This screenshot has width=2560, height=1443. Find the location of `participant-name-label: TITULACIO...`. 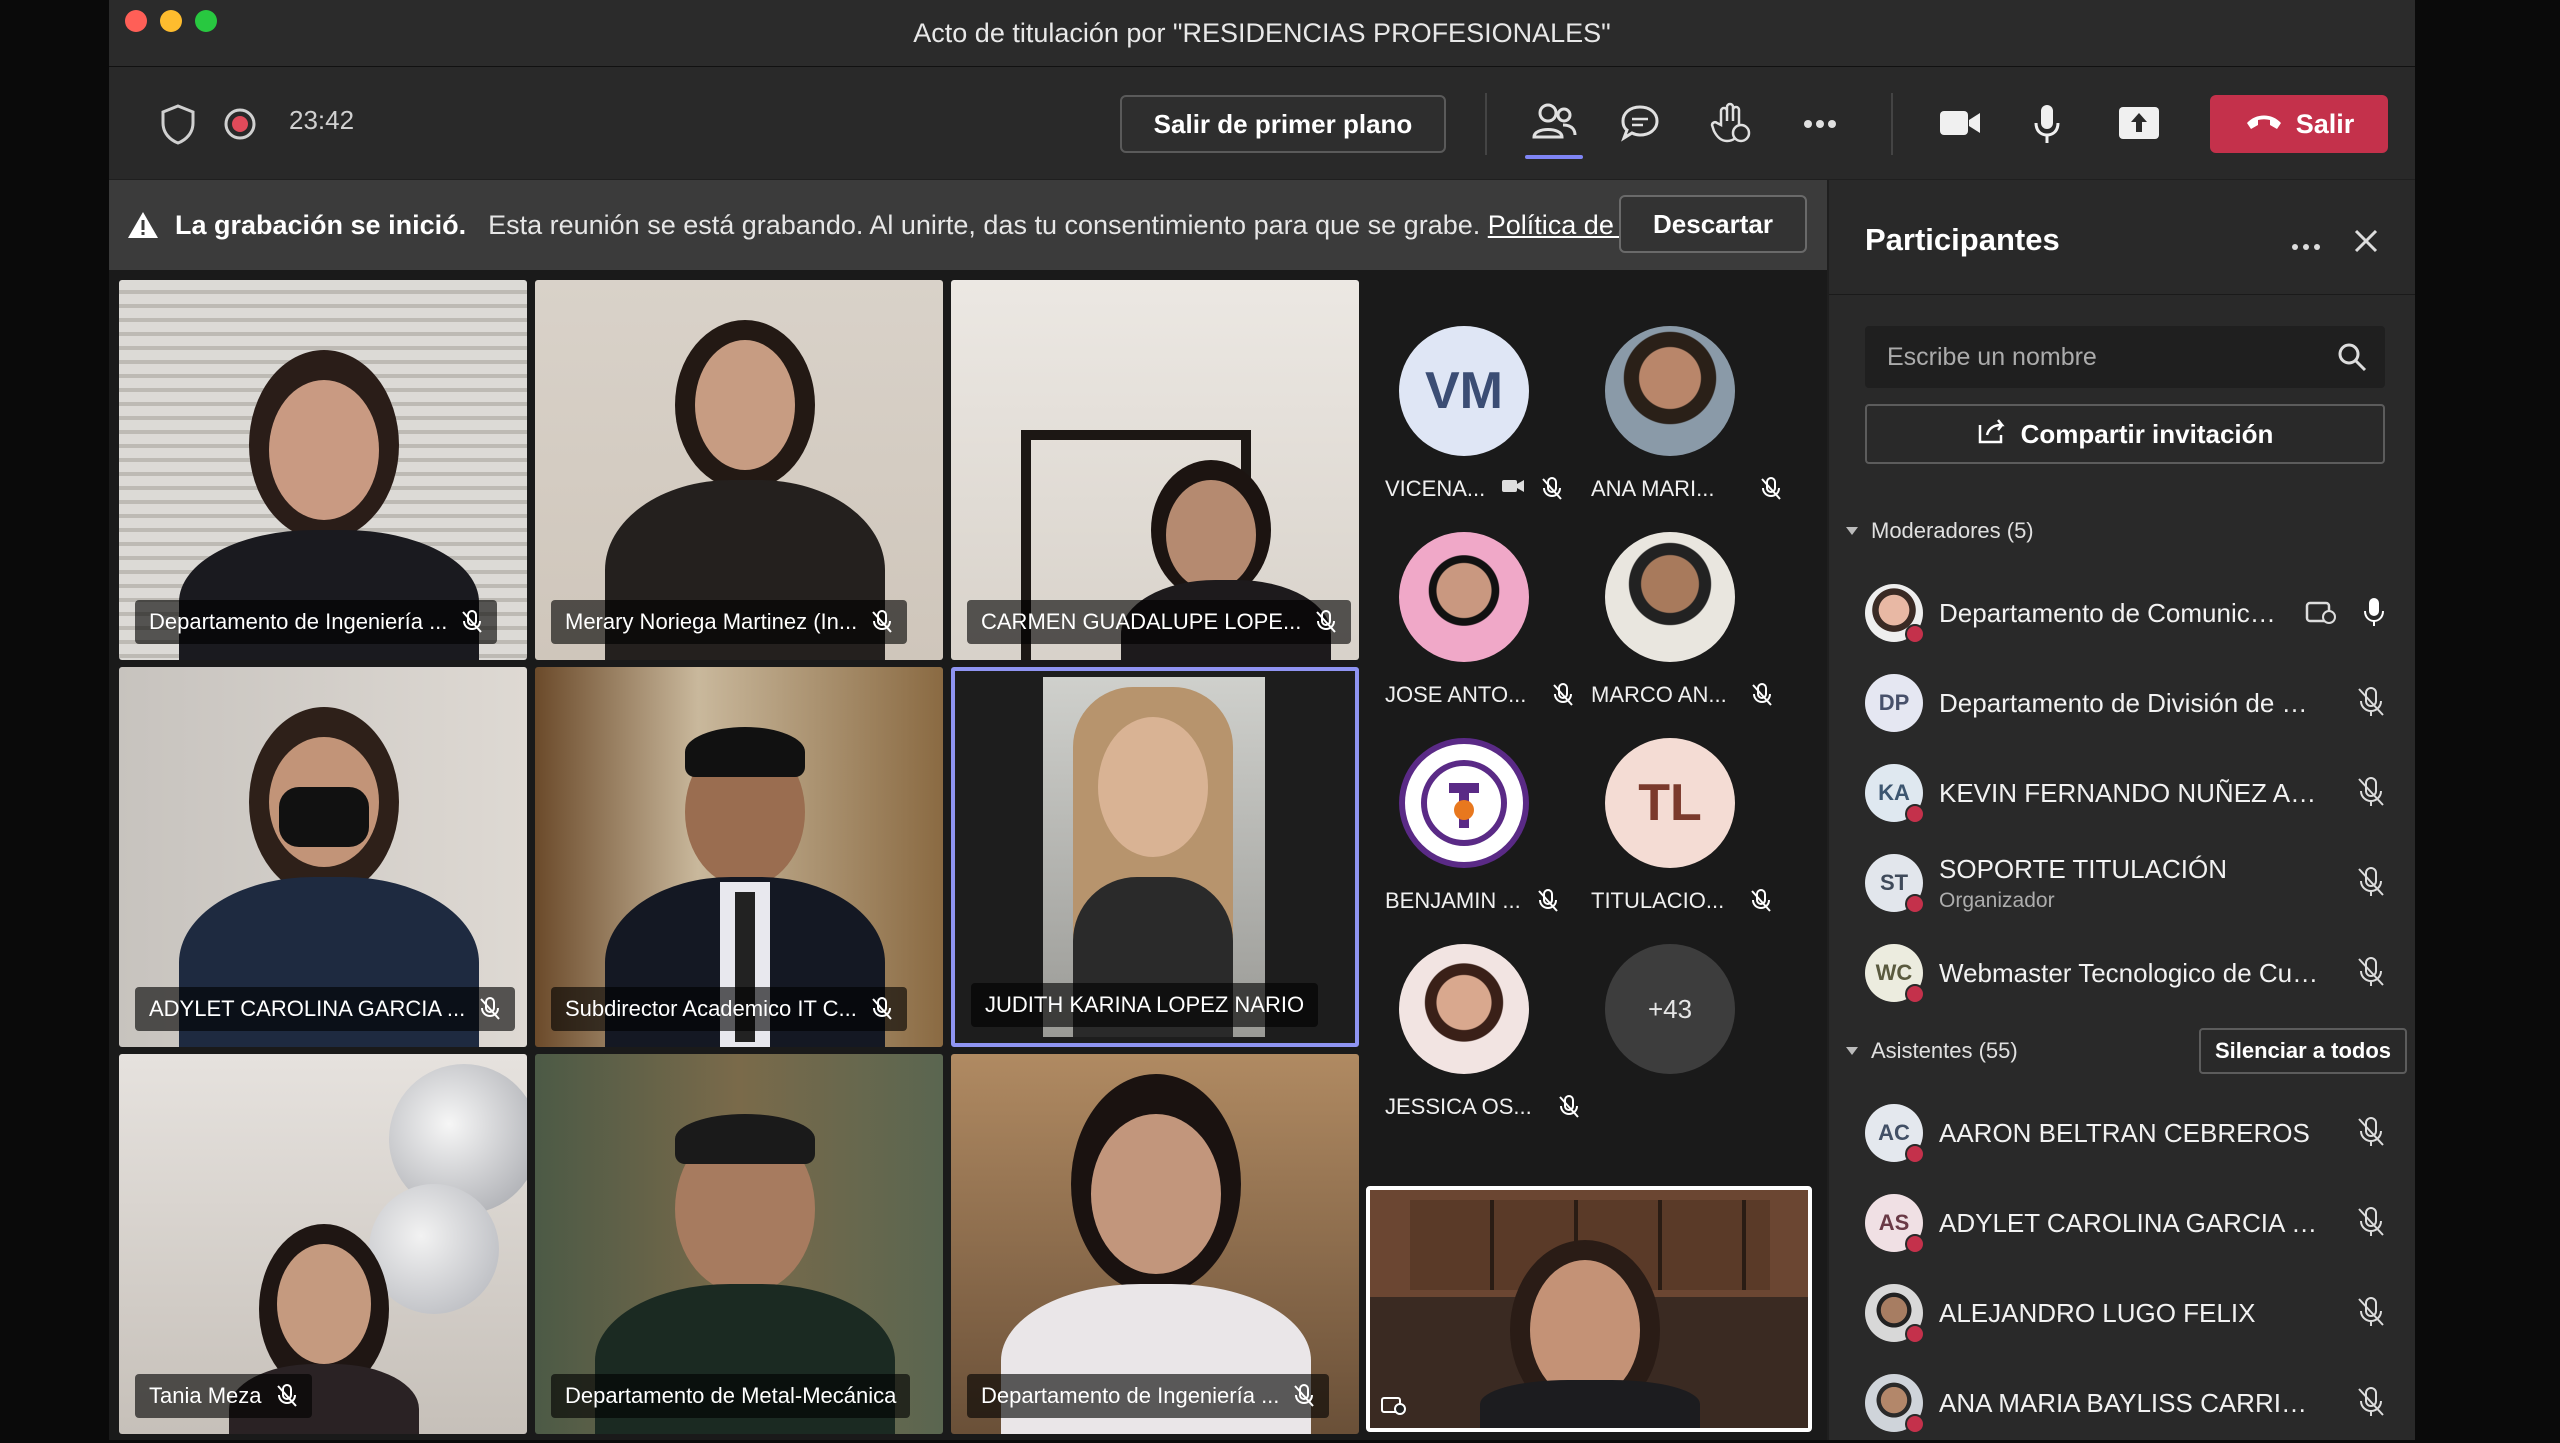

participant-name-label: TITULACIO... is located at coordinates (1681, 901).